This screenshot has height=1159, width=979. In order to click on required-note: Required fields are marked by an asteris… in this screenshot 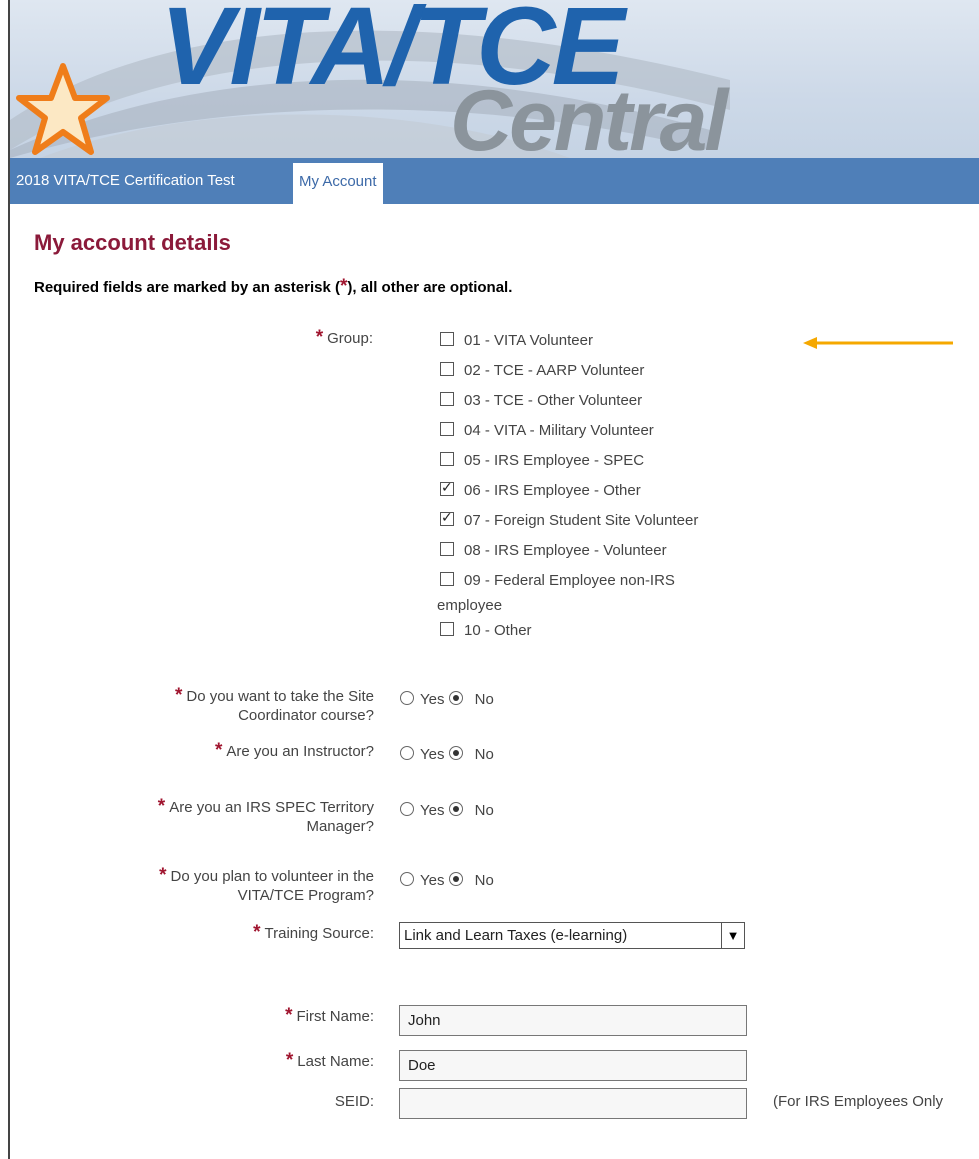, I will do `click(273, 287)`.